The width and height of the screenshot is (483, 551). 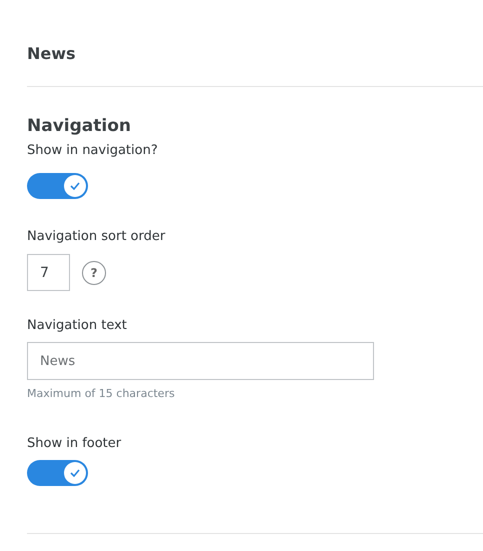 What do you see at coordinates (48, 272) in the screenshot?
I see `number-field: 7` at bounding box center [48, 272].